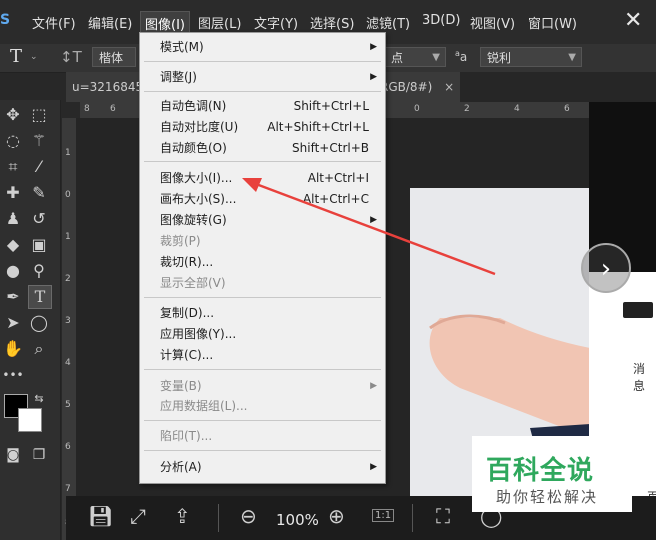 This screenshot has height=540, width=656. I want to click on menu-item-crop: 裁剪(P), so click(262, 241).